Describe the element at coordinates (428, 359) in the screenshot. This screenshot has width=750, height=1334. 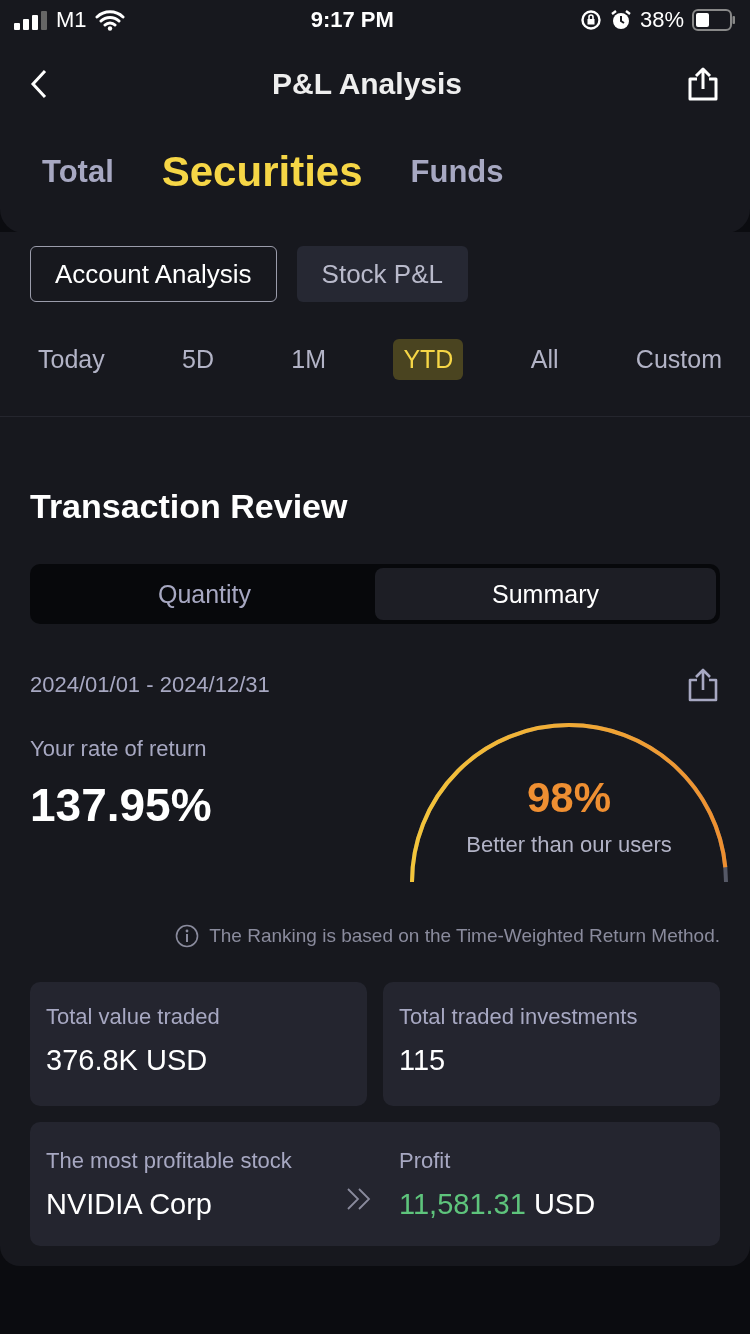
I see `period-tab: YTD` at that location.